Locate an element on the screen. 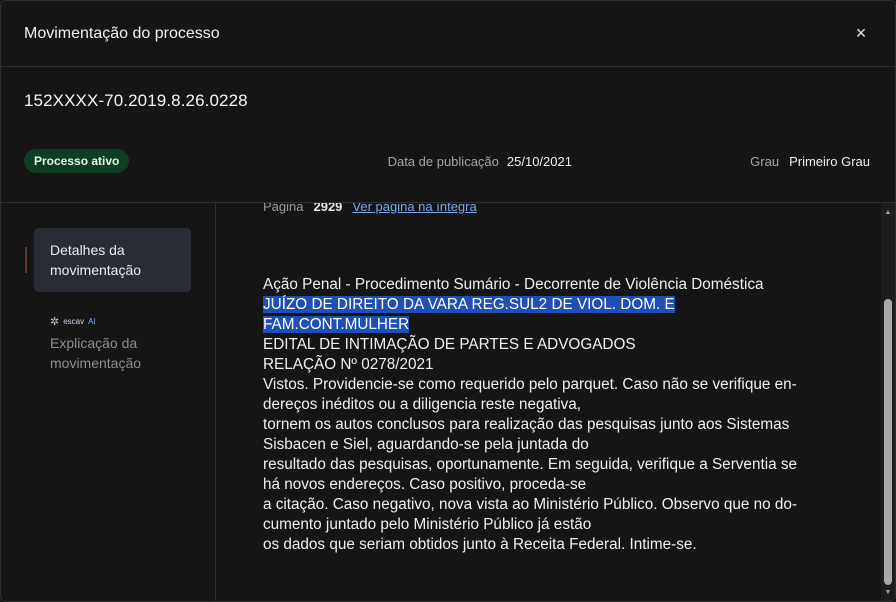 Image resolution: width=896 pixels, height=602 pixels. page-number: 2929 is located at coordinates (328, 208).